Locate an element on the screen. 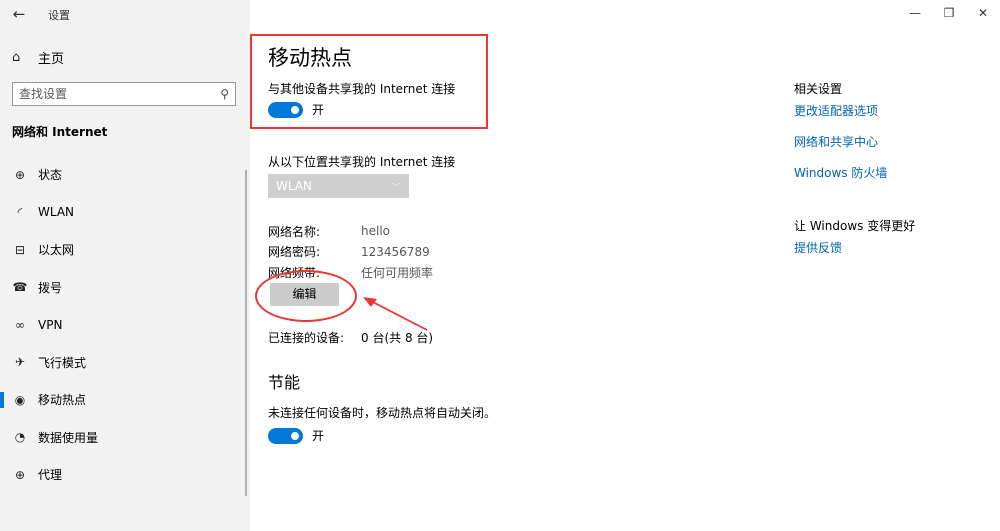 This screenshot has width=1000, height=531. network-name-key: 网络名称: is located at coordinates (294, 231).